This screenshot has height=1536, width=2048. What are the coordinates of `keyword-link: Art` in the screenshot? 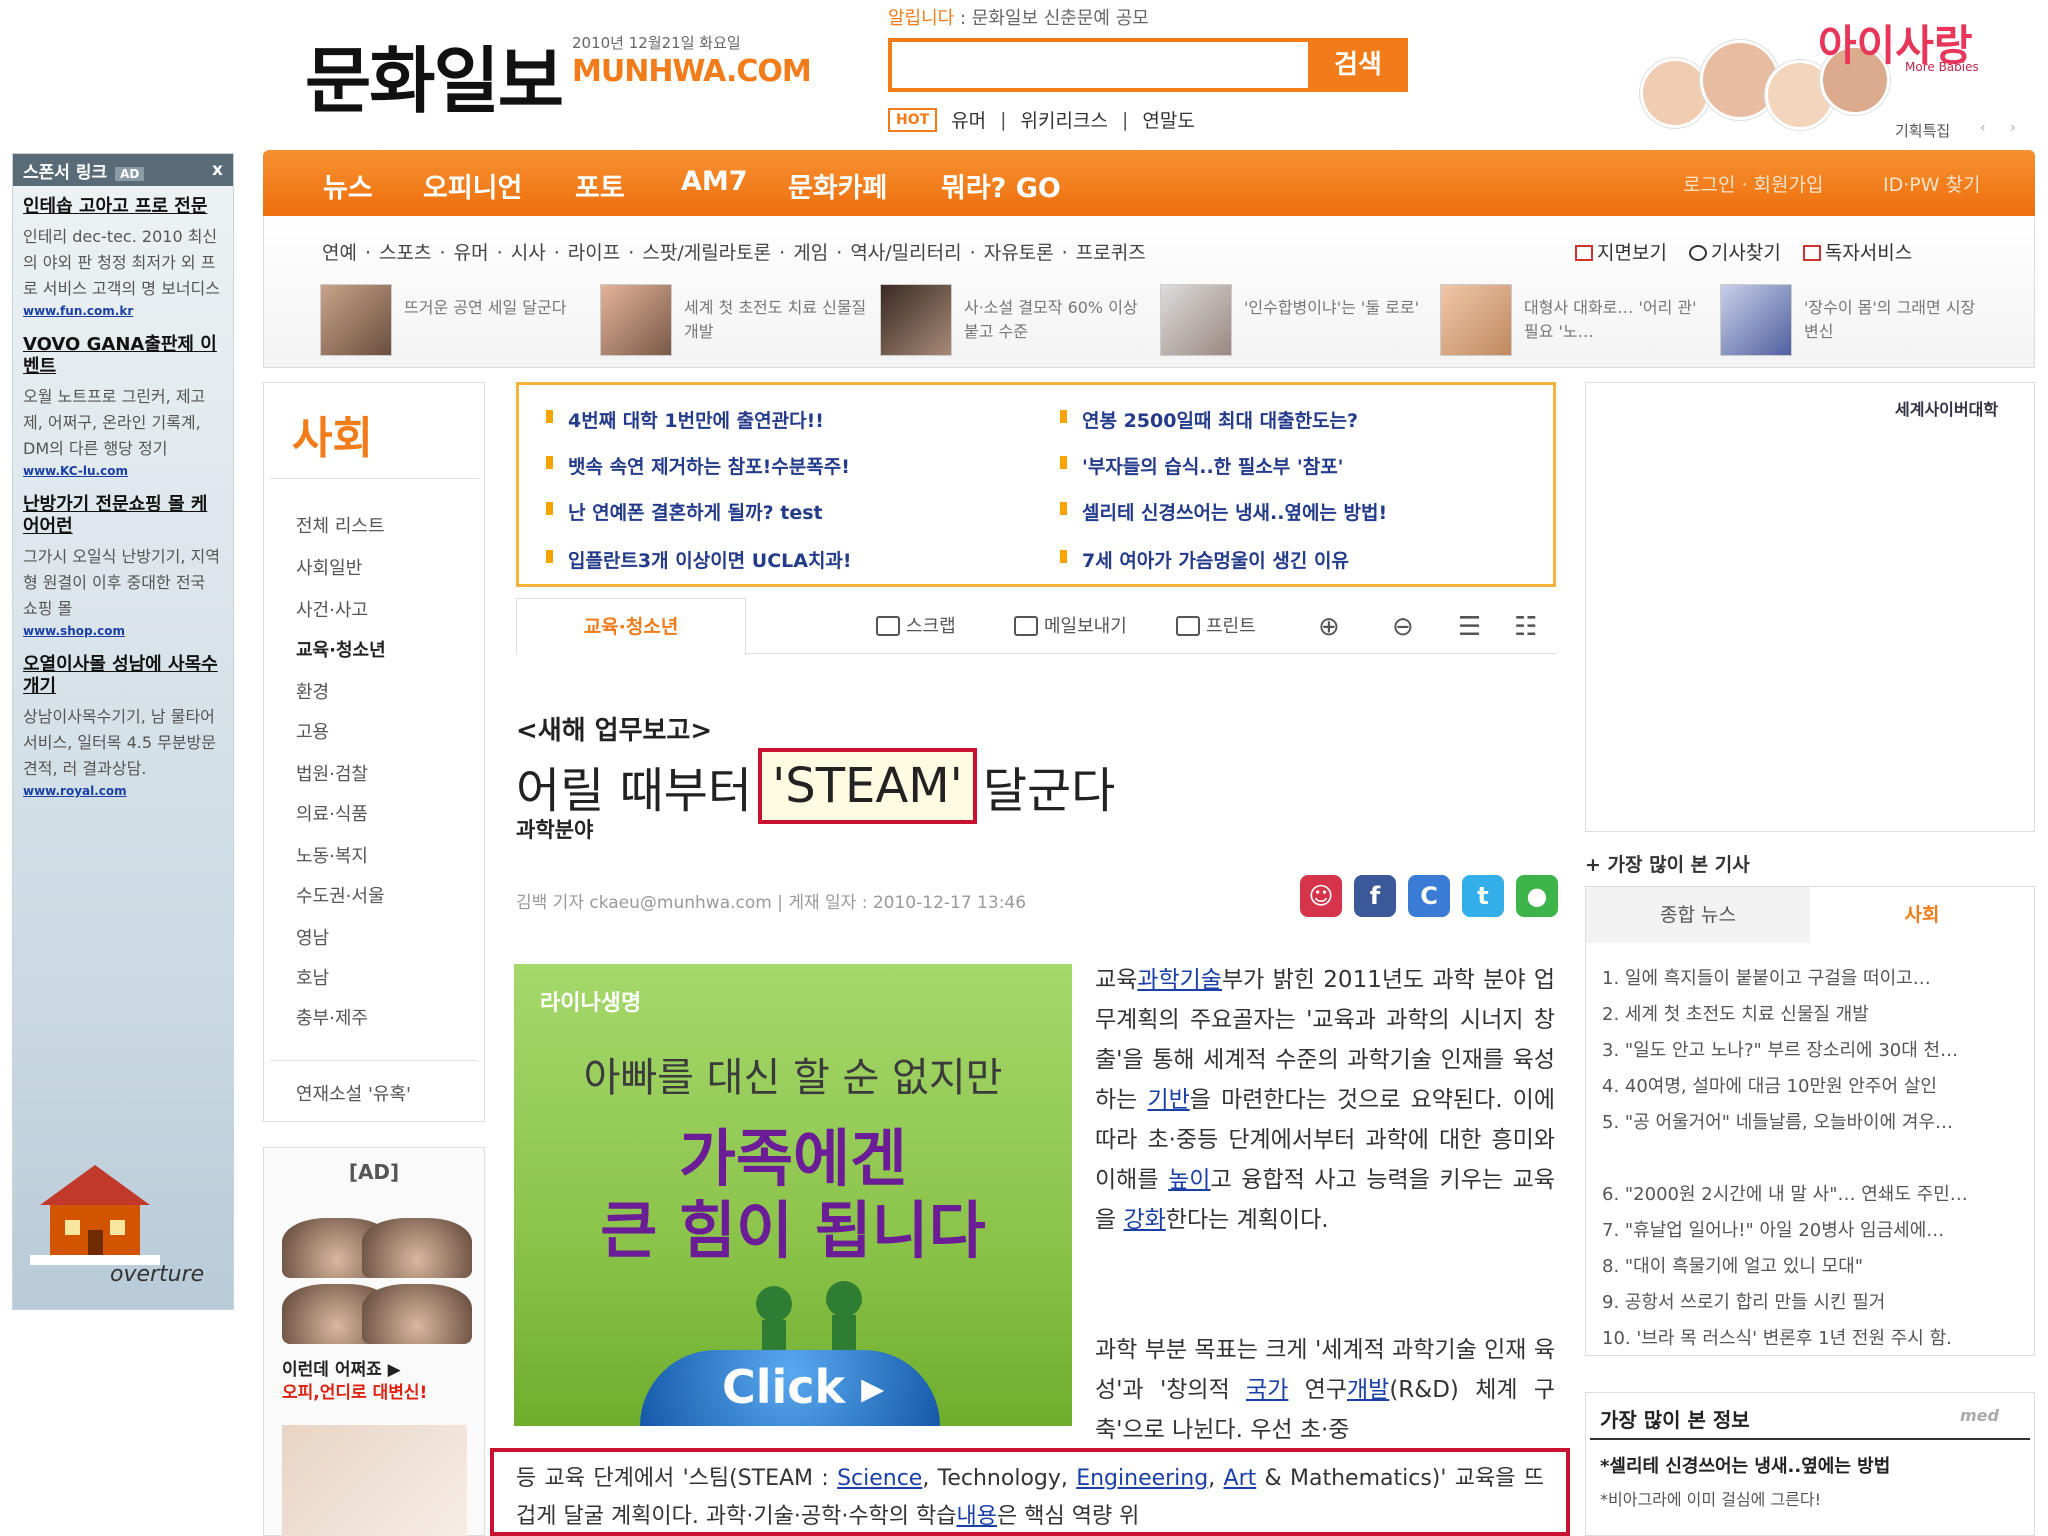 It's located at (1240, 1478).